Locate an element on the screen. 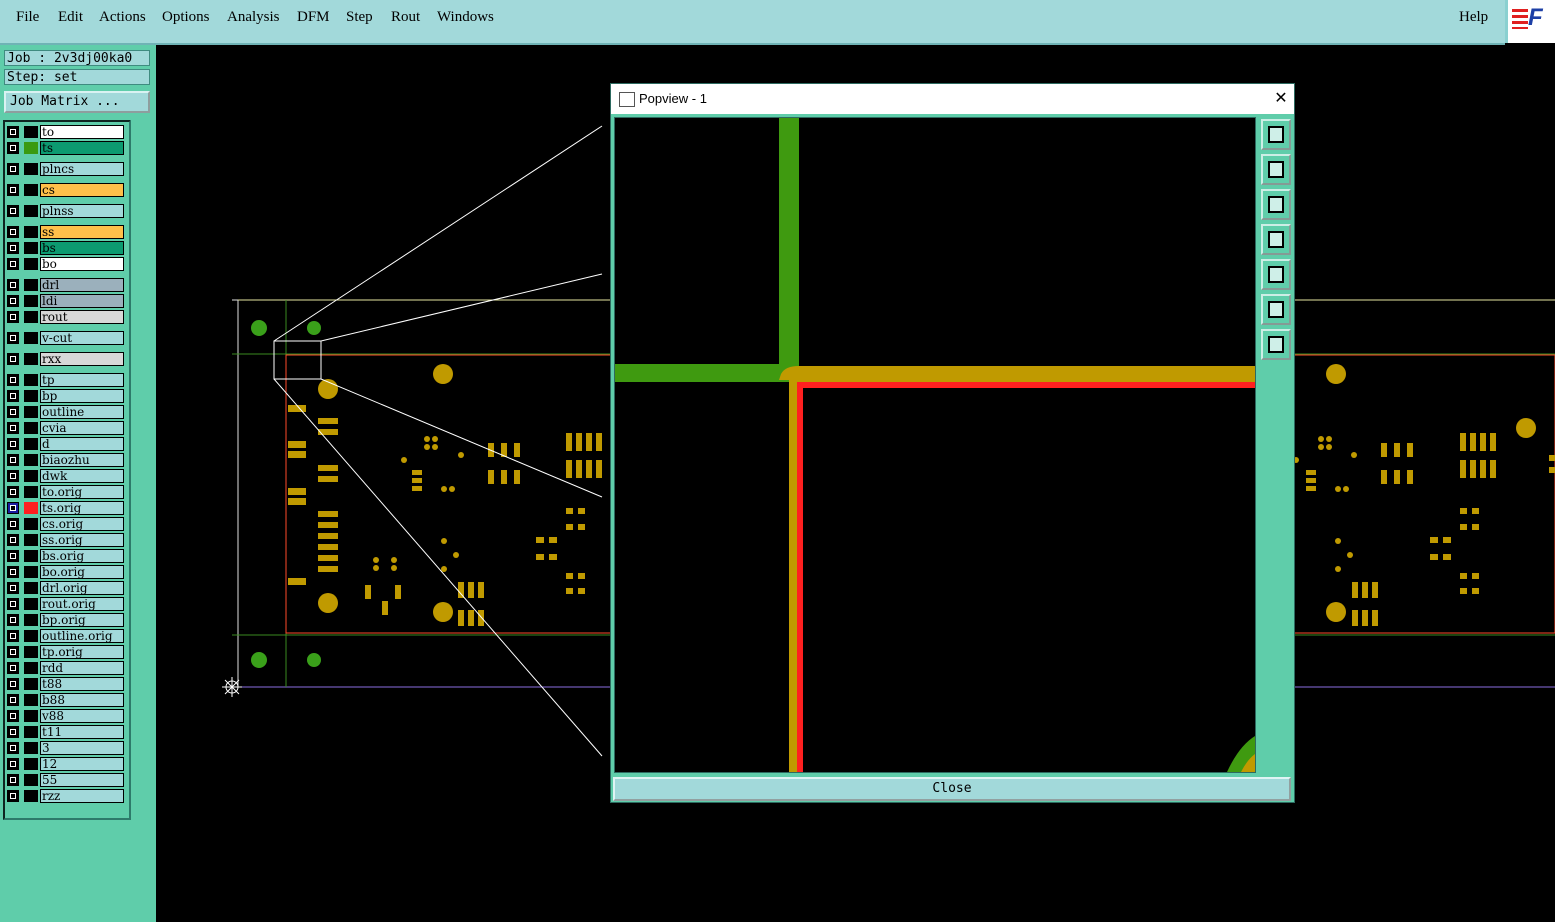 The height and width of the screenshot is (922, 1555). layer-name: ss.orig is located at coordinates (82, 540).